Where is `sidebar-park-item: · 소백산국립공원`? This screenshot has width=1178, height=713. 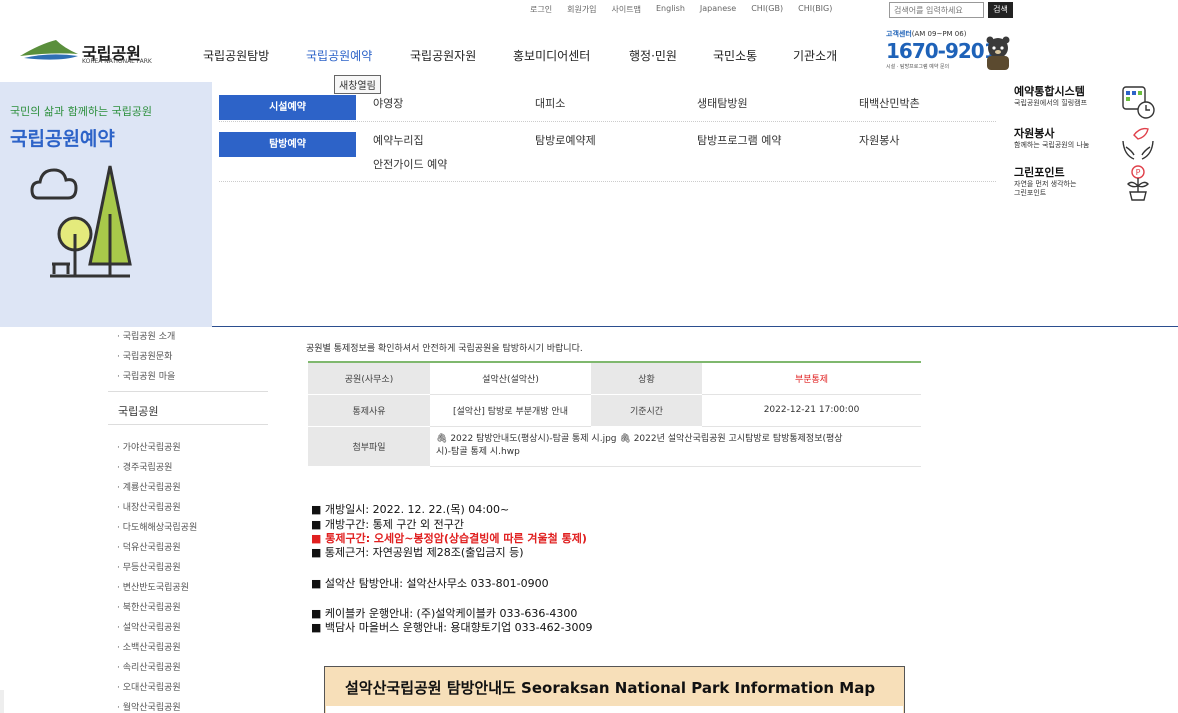
sidebar-park-item: · 소백산국립공원 is located at coordinates (149, 646).